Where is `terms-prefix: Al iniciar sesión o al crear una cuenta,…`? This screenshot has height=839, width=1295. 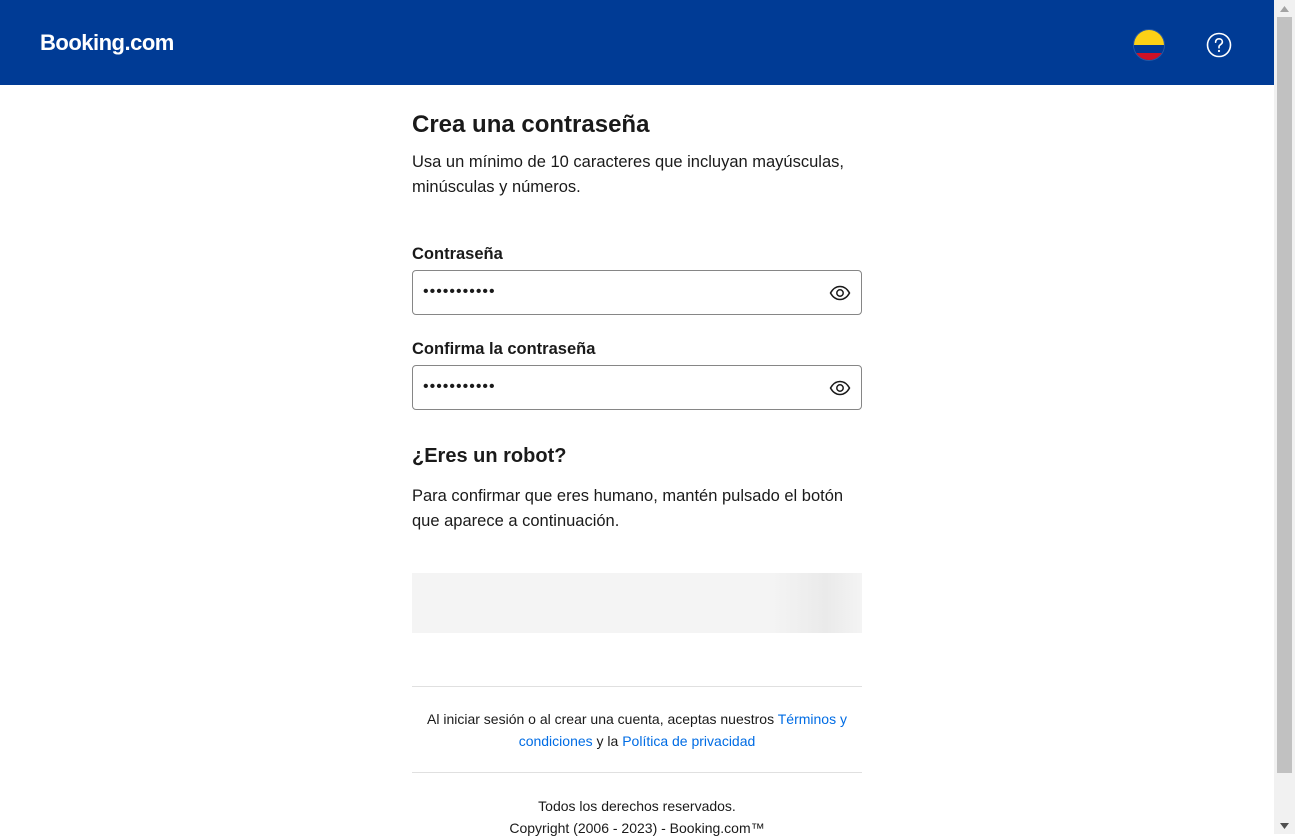
terms-prefix: Al iniciar sesión o al crear una cuenta,… is located at coordinates (602, 719).